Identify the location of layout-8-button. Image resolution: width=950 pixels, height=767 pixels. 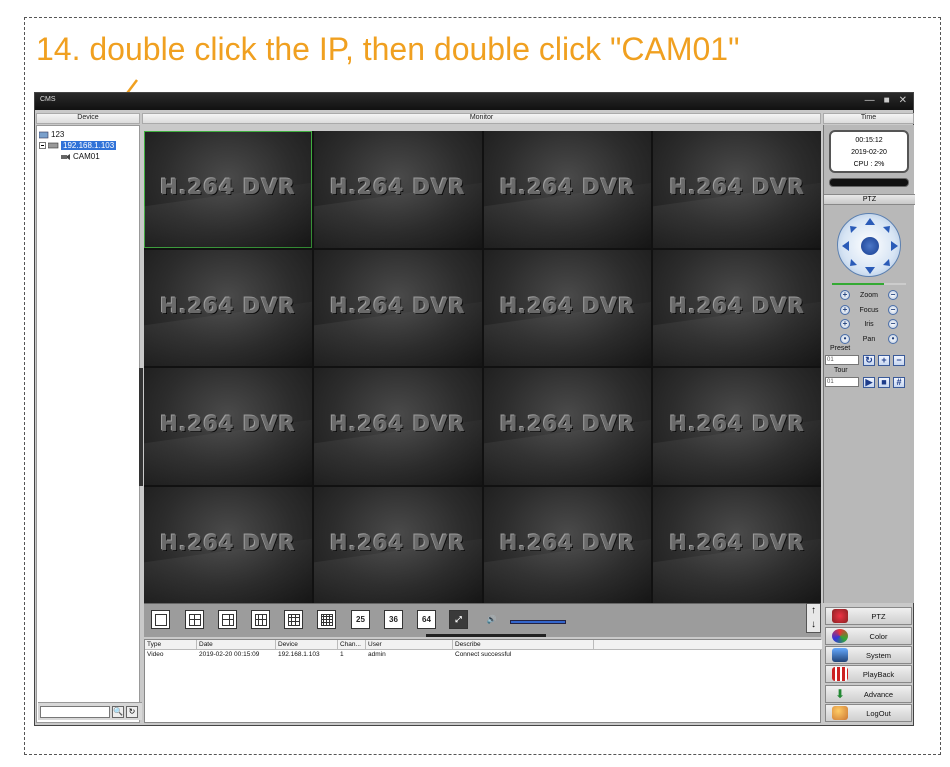
(260, 619).